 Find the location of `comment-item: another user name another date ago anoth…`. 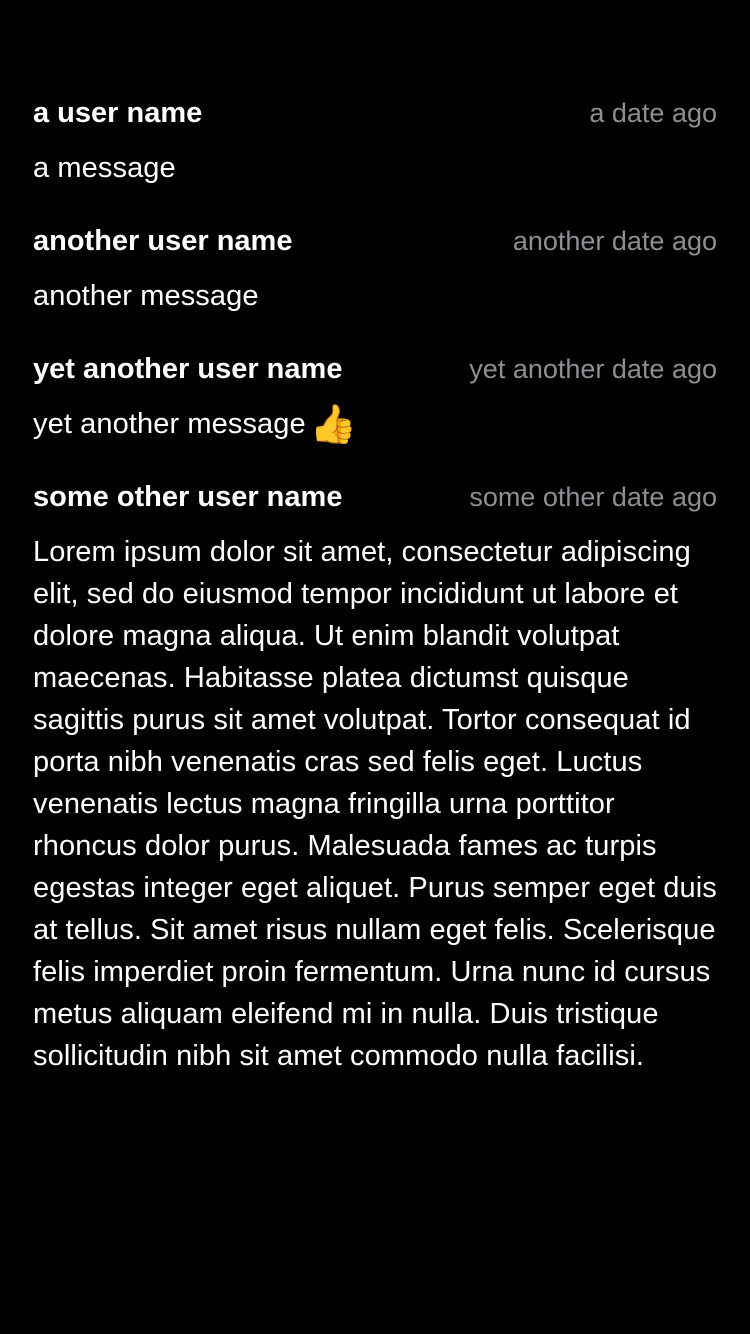

comment-item: another user name another date ago anoth… is located at coordinates (375, 269).